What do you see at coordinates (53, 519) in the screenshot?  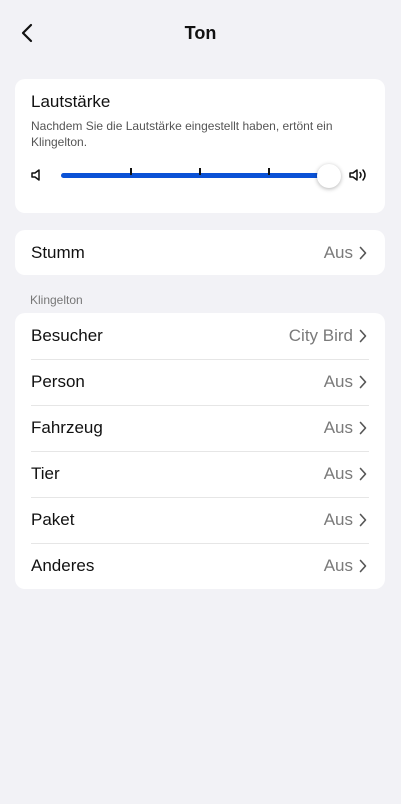 I see `row-label: Paket` at bounding box center [53, 519].